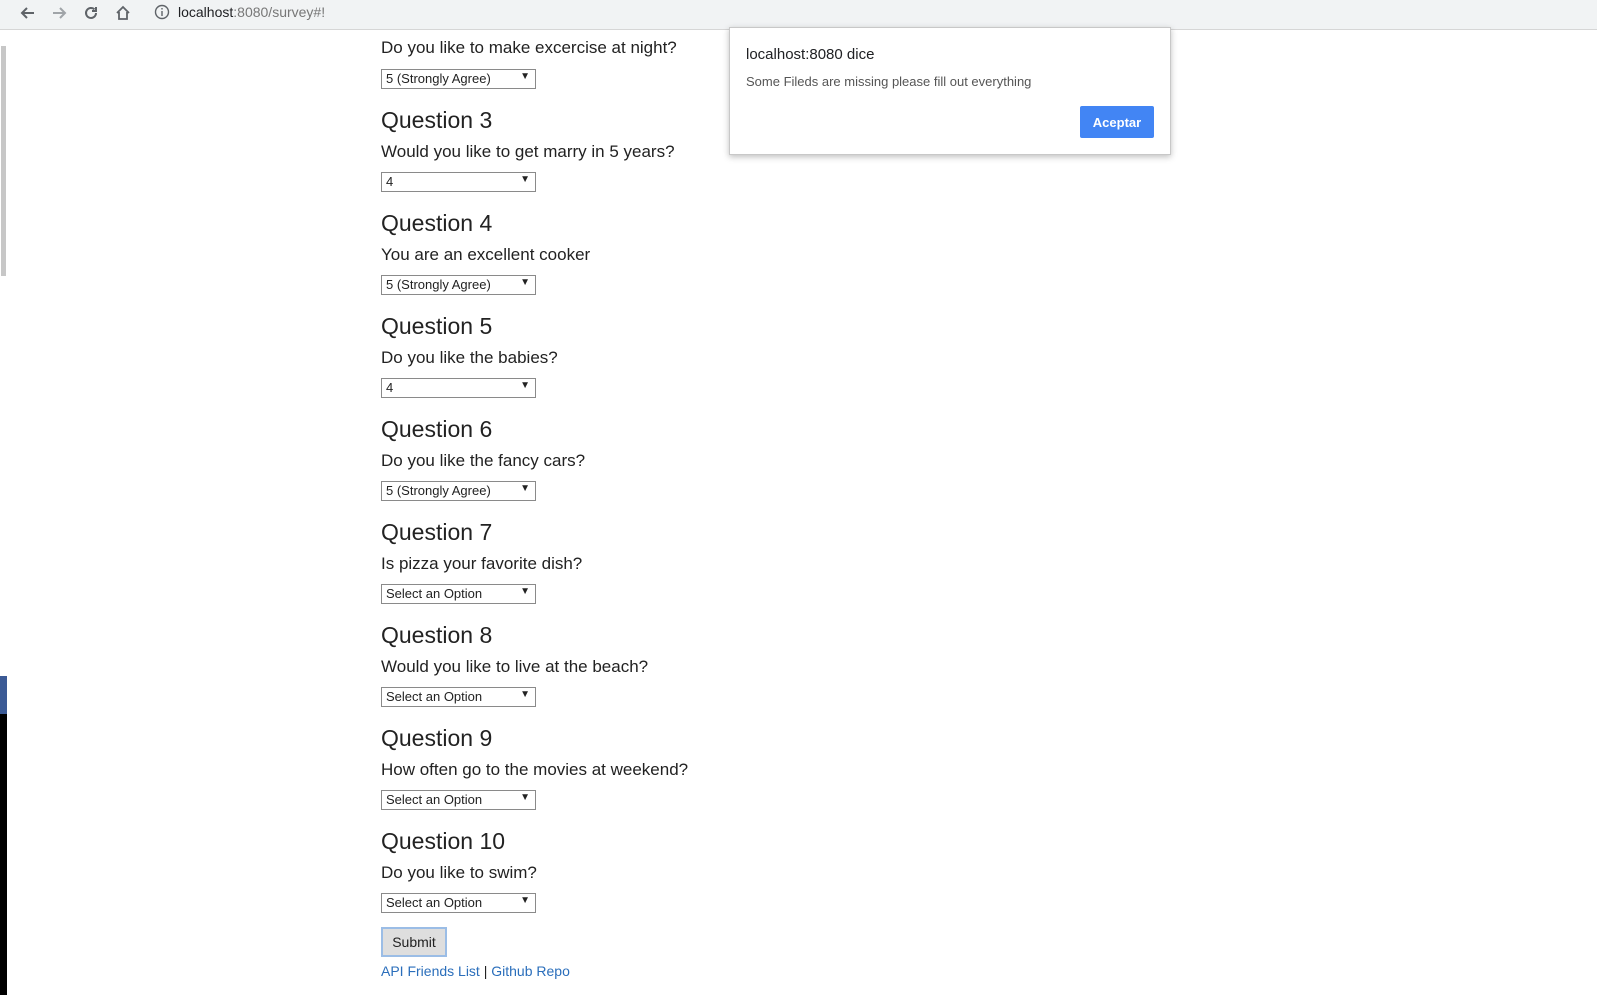 The width and height of the screenshot is (1597, 995). Describe the element at coordinates (437, 326) in the screenshot. I see `question-title: Question 5` at that location.